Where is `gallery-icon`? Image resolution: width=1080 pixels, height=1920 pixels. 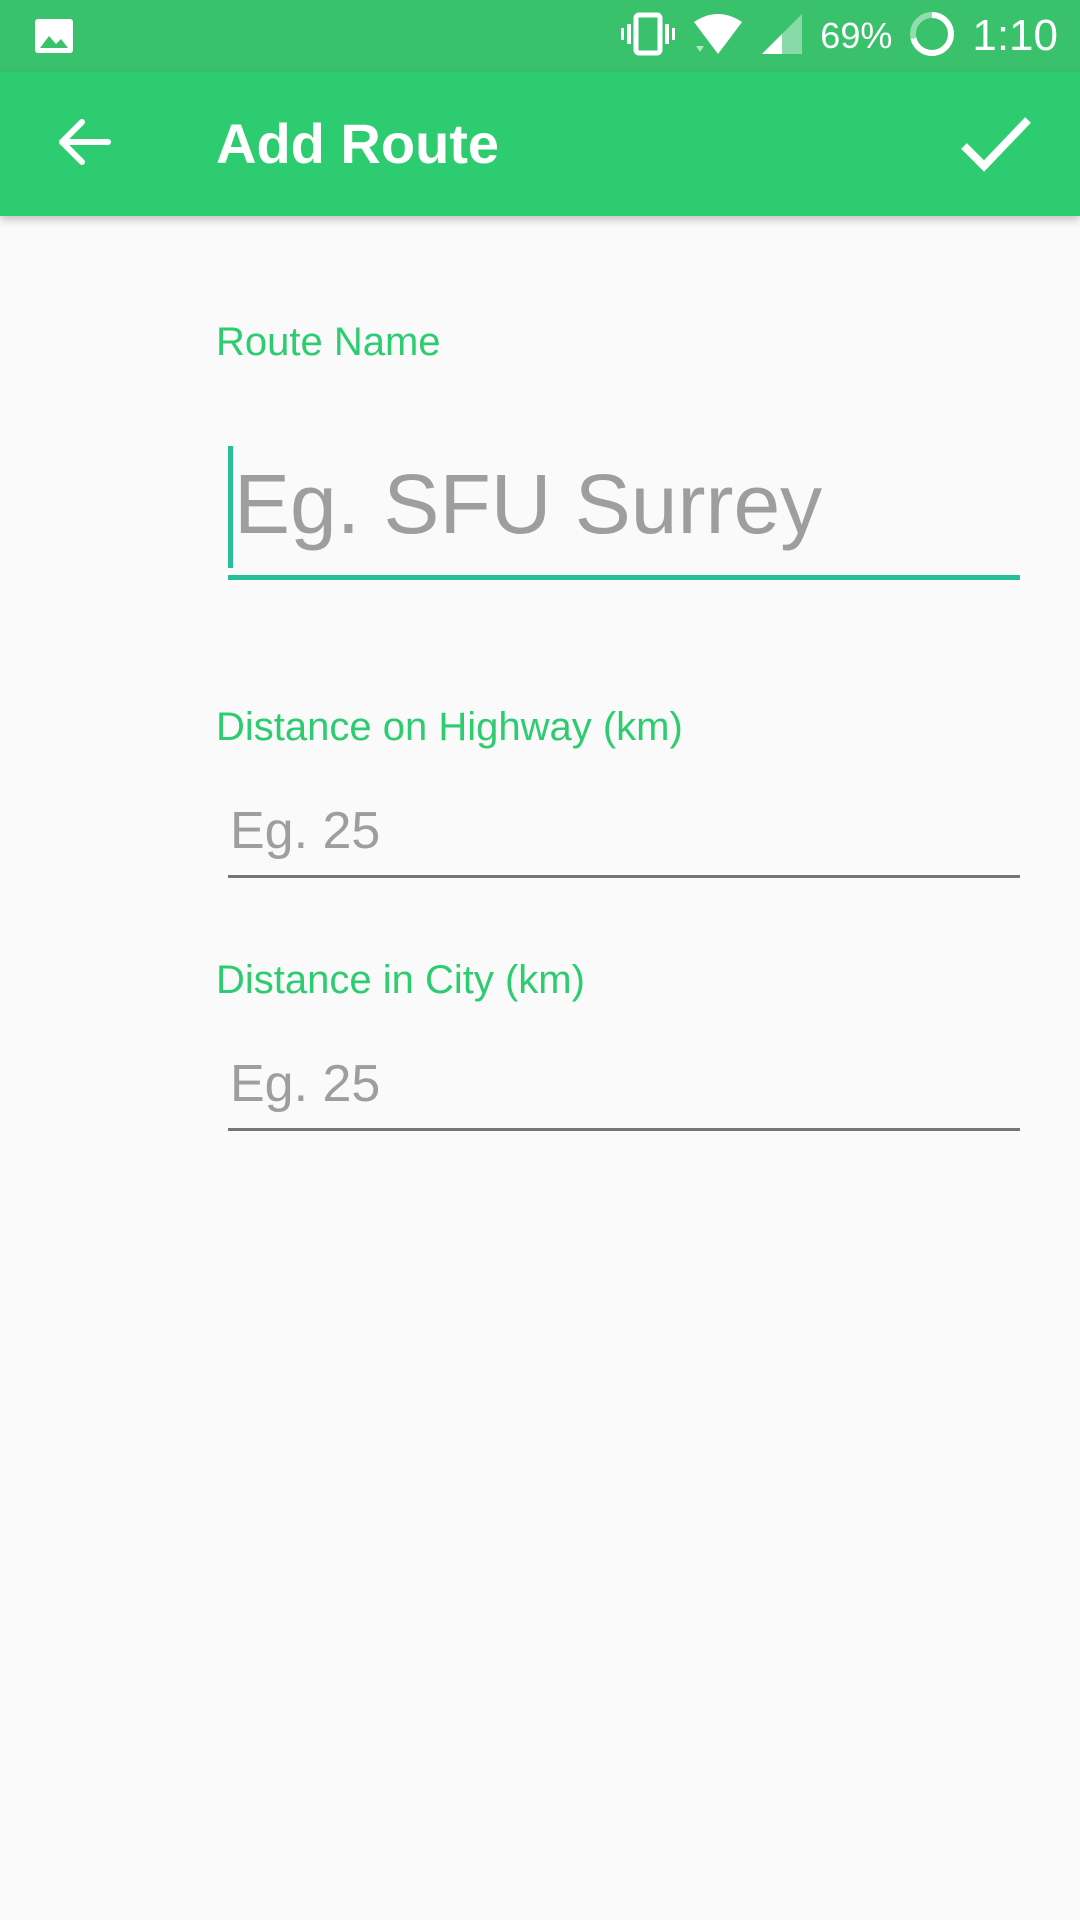
gallery-icon is located at coordinates (54, 36).